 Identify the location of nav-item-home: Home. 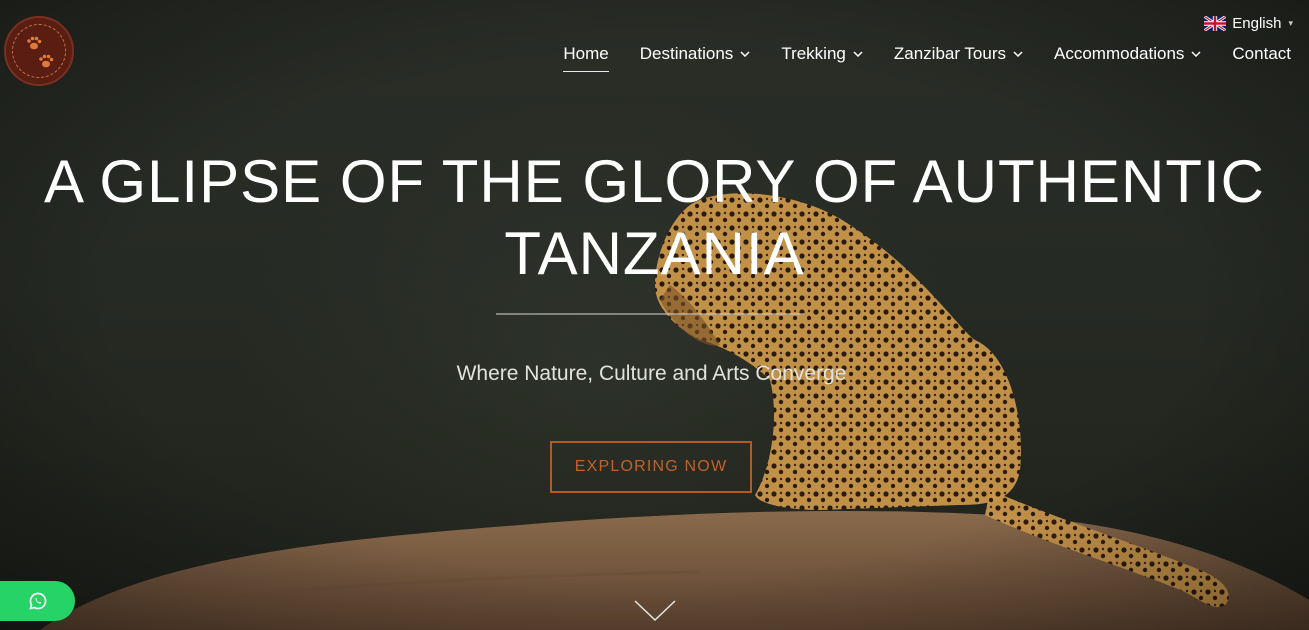
(586, 58).